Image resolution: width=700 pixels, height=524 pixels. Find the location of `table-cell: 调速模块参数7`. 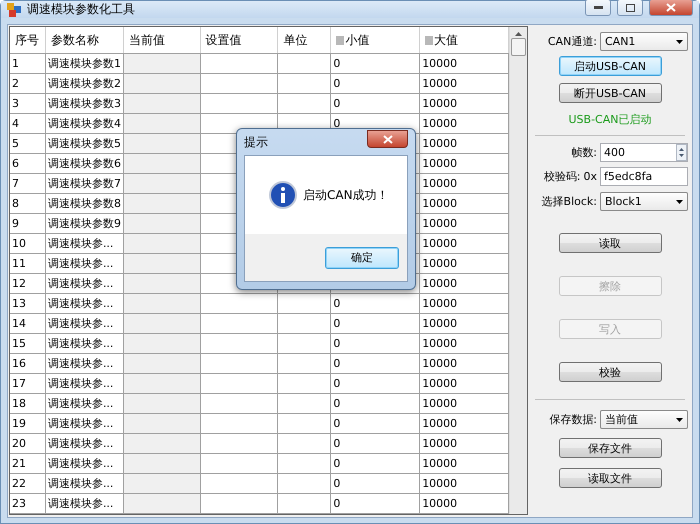

table-cell: 调速模块参数7 is located at coordinates (85, 184).